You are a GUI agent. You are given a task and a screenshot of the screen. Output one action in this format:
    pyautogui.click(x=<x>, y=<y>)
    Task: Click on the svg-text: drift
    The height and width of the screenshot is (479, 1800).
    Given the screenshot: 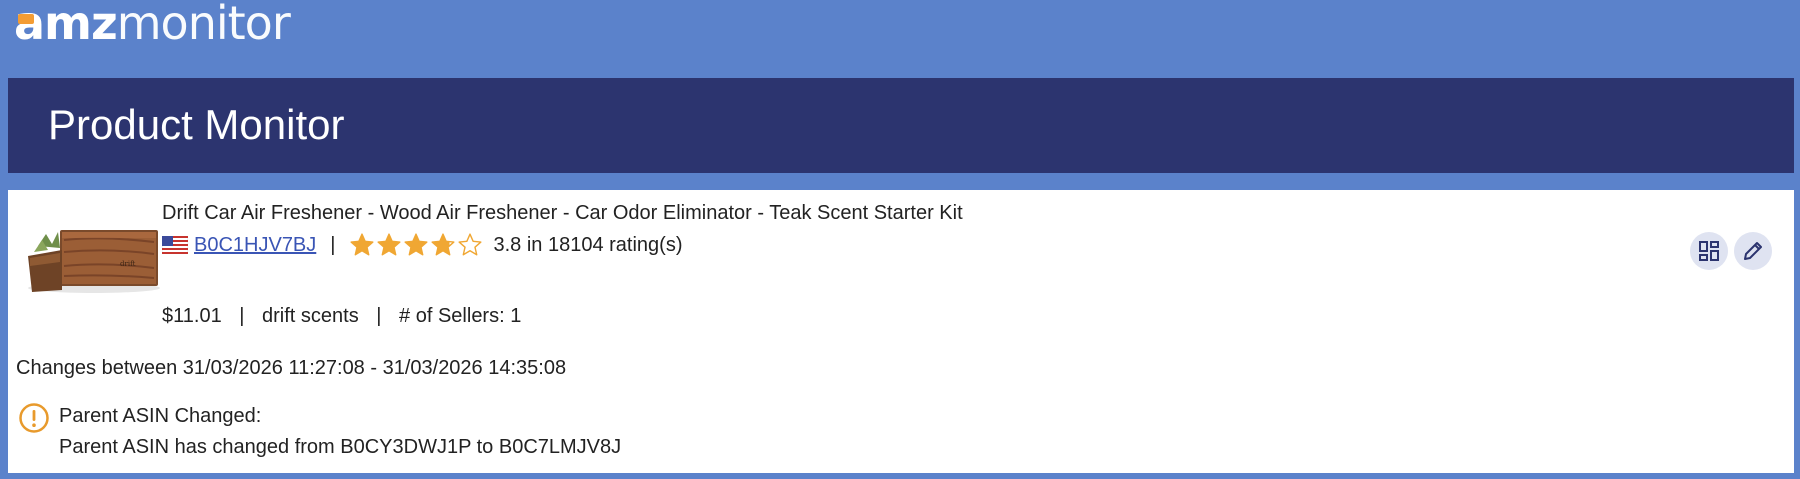 What is the action you would take?
    pyautogui.click(x=128, y=264)
    